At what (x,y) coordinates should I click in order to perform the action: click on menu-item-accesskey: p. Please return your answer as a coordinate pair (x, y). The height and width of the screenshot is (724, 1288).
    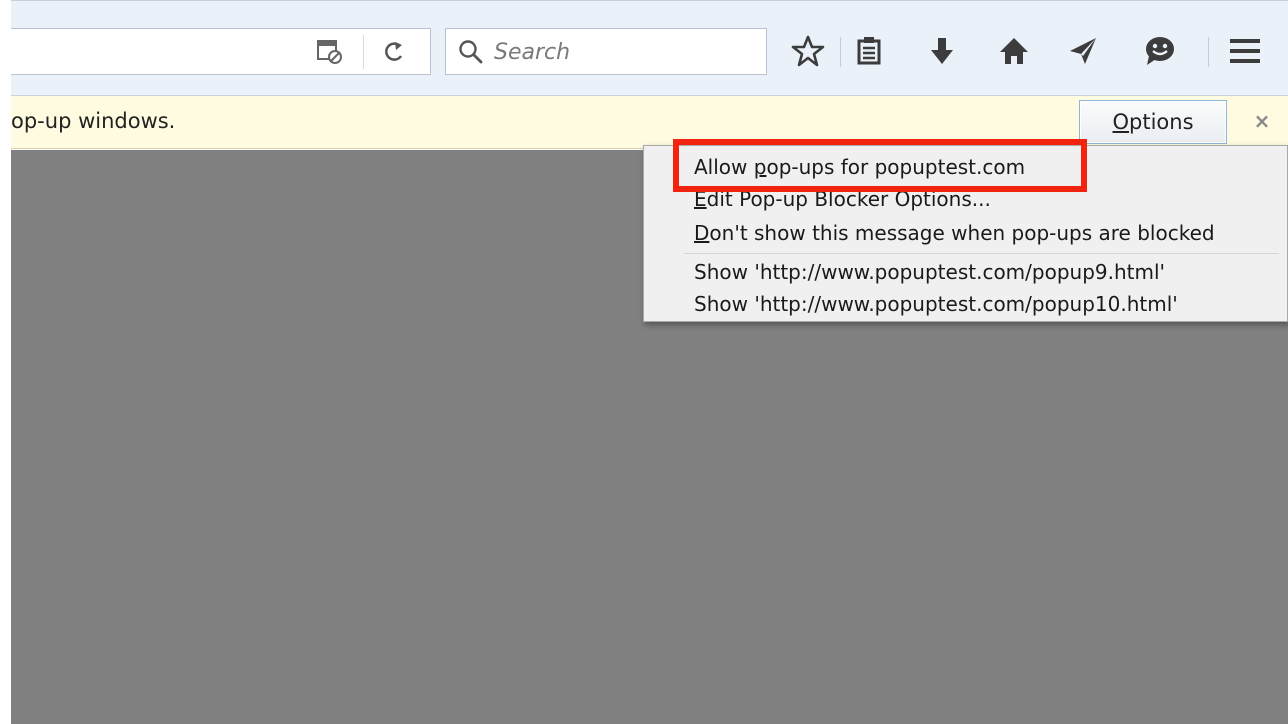
    Looking at the image, I should click on (760, 167).